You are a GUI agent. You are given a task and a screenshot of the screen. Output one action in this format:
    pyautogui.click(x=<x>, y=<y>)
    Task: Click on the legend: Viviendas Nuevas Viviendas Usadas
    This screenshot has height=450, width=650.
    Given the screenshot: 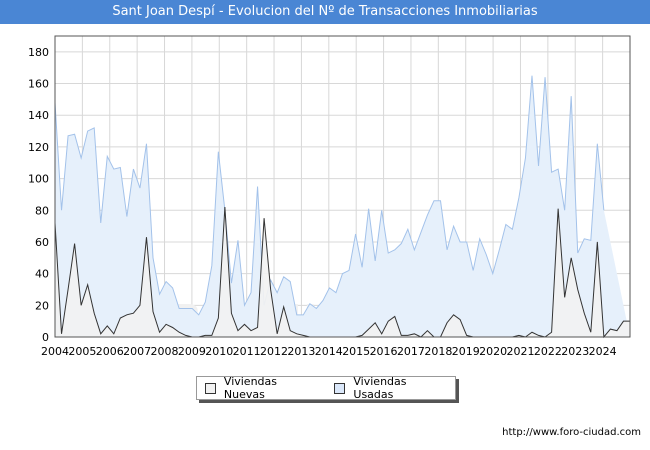 What is the action you would take?
    pyautogui.click(x=326, y=388)
    